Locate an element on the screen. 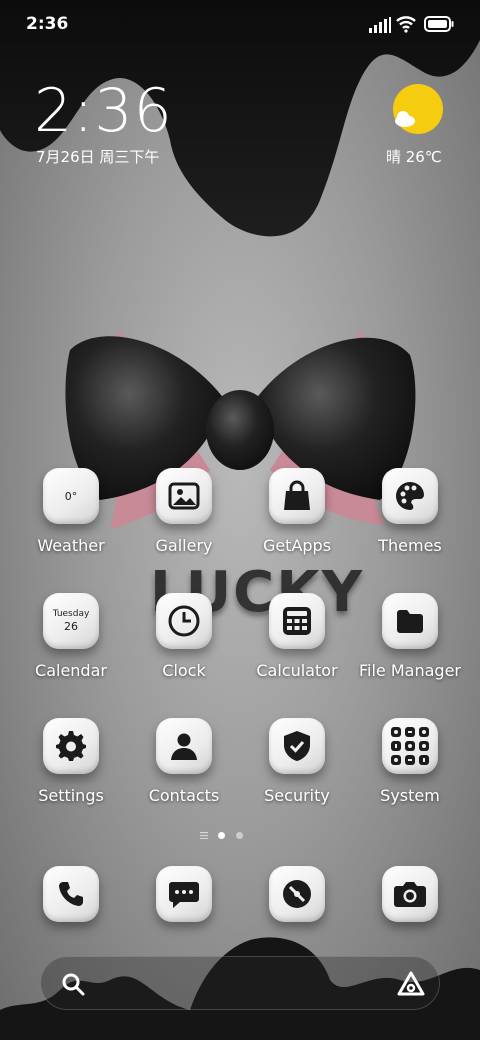  clock-icon is located at coordinates (184, 621).